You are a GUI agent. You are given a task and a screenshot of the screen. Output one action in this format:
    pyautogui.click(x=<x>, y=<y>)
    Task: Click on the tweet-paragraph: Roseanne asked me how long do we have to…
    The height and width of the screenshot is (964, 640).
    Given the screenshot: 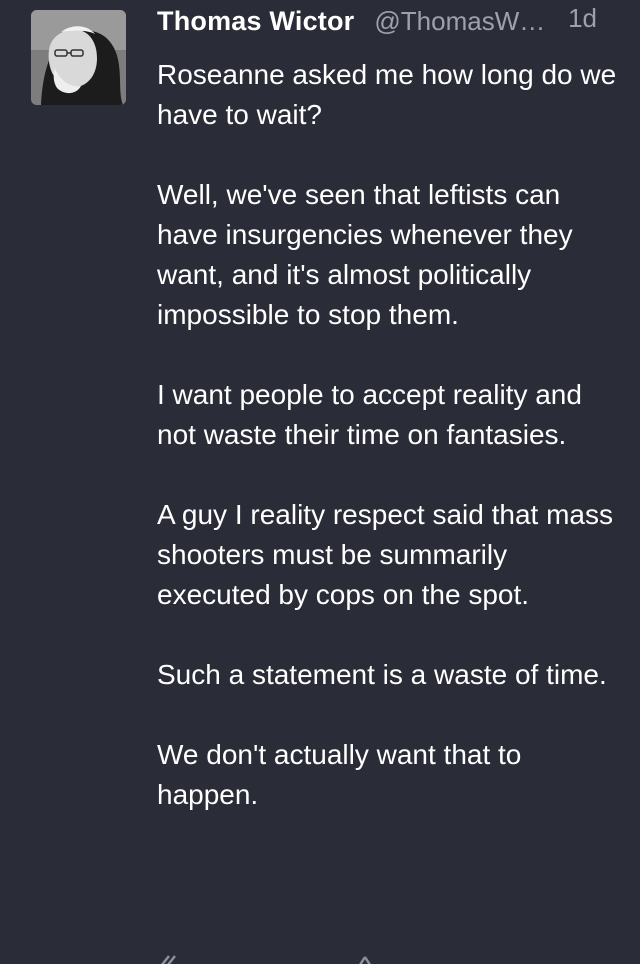 What is the action you would take?
    pyautogui.click(x=387, y=94)
    